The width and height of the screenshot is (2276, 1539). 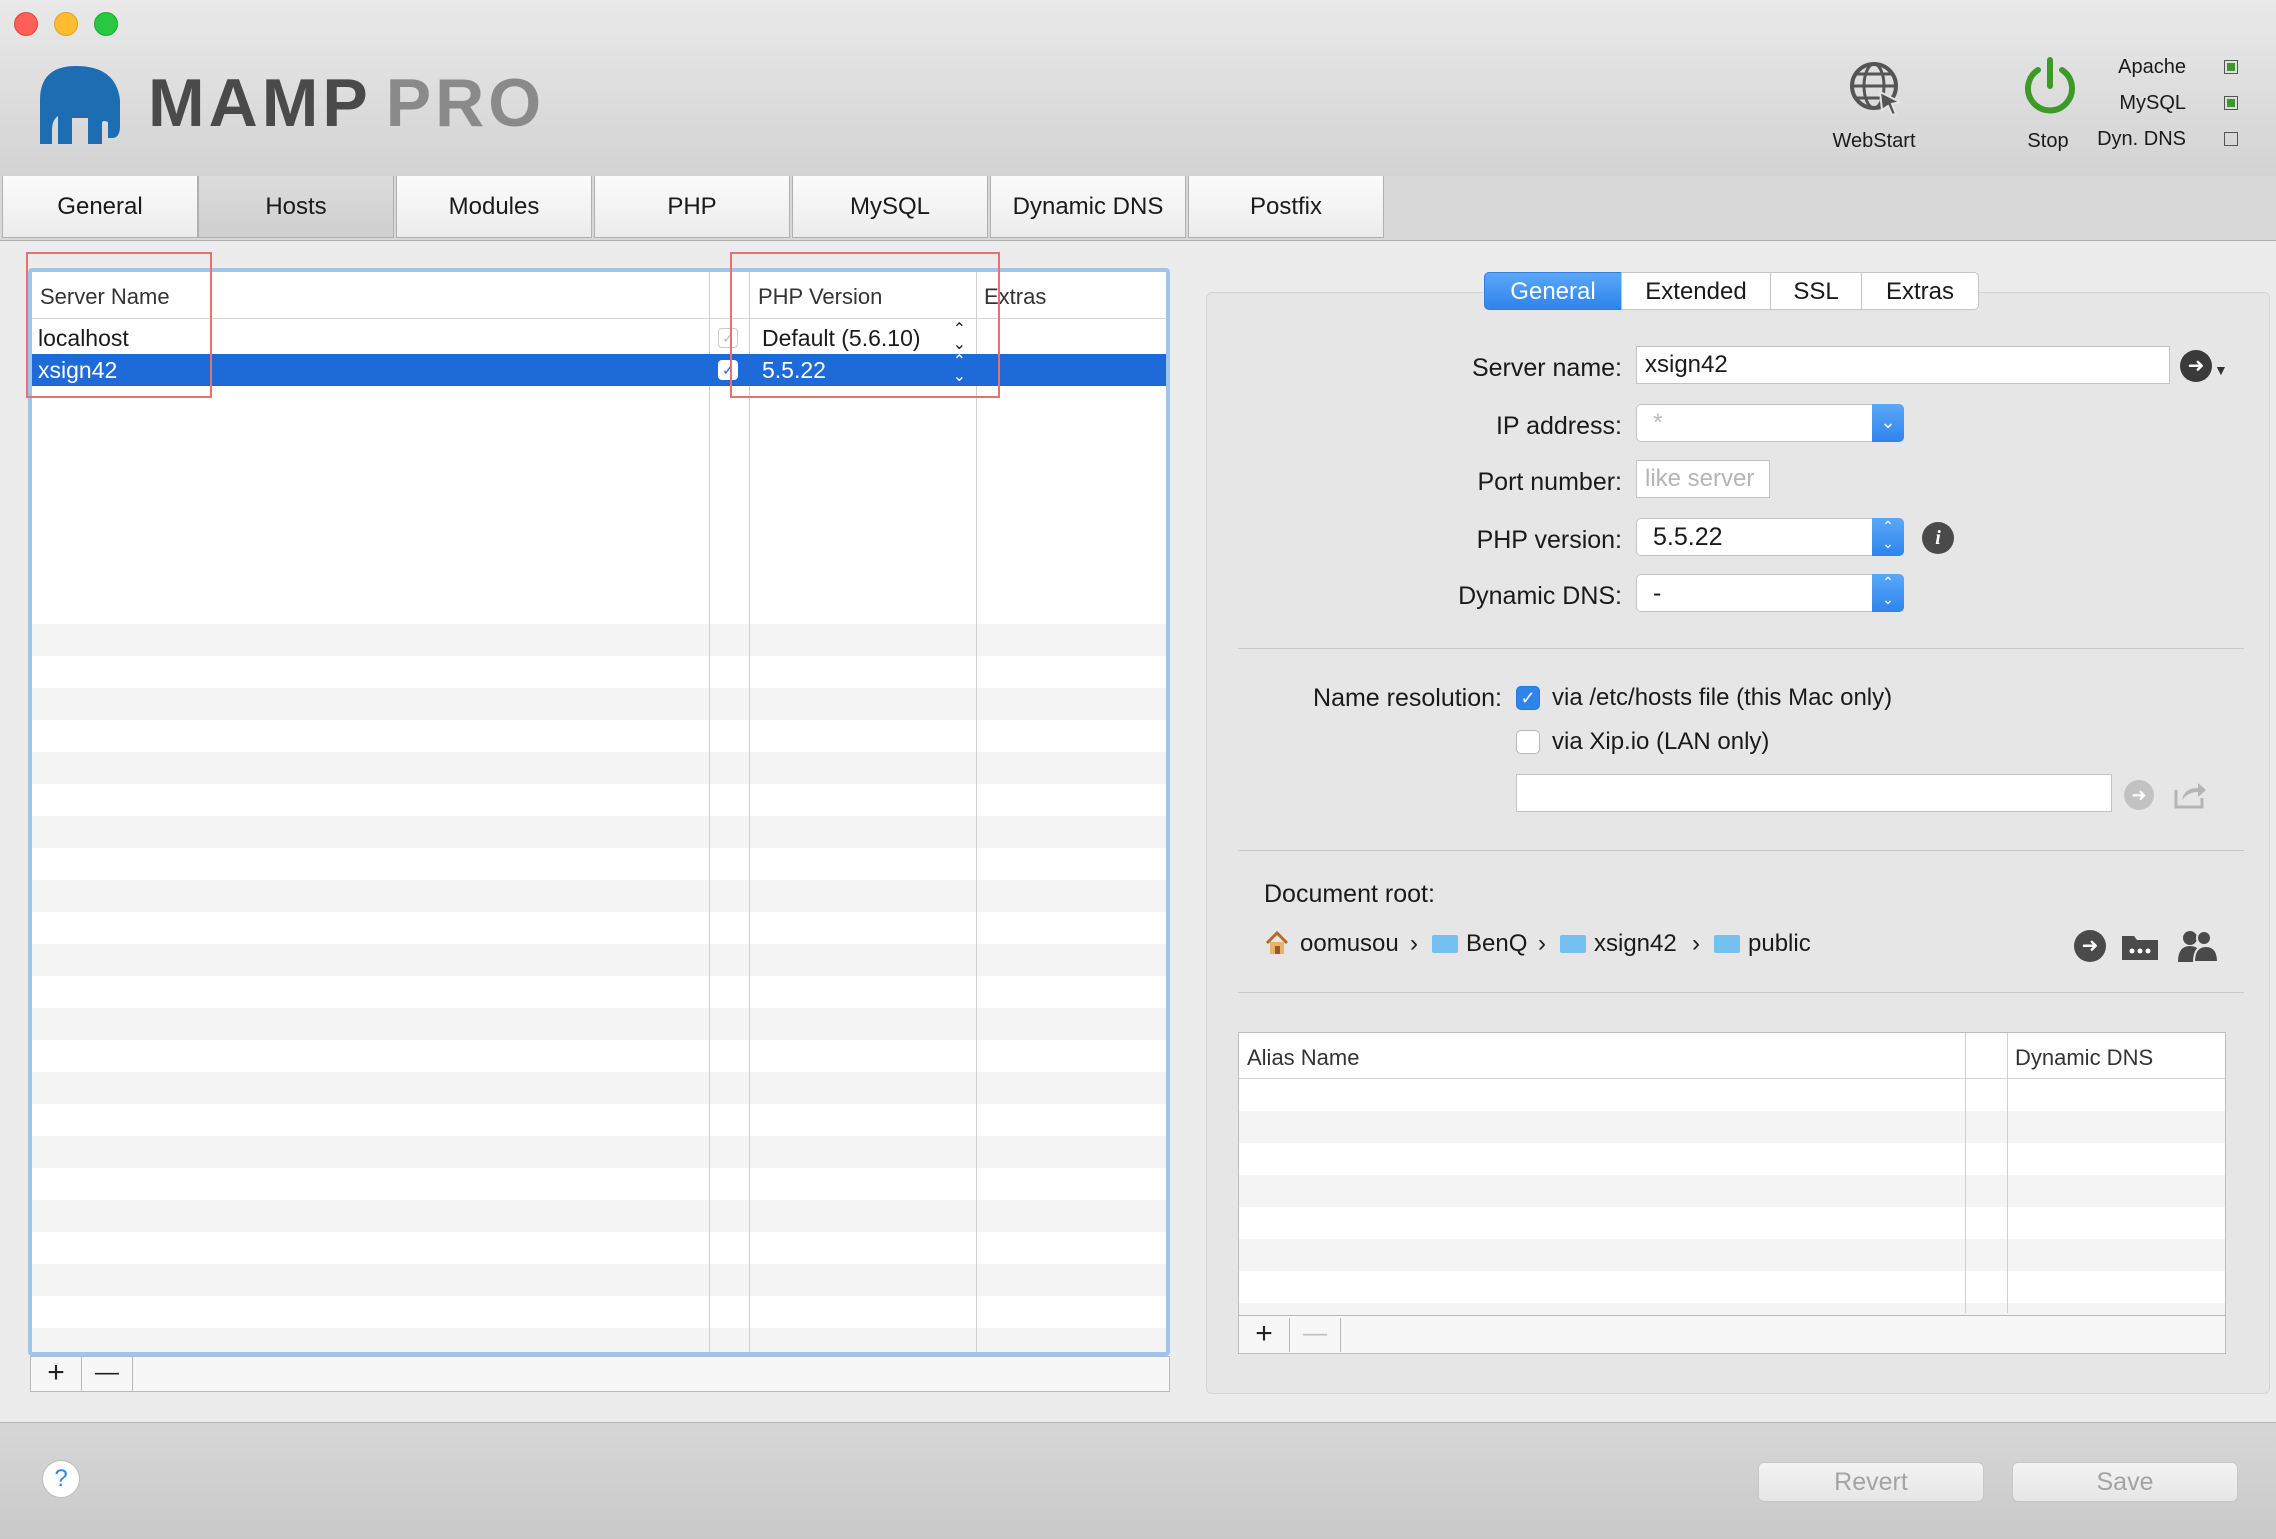 What do you see at coordinates (2050, 85) in the screenshot?
I see `power-icon` at bounding box center [2050, 85].